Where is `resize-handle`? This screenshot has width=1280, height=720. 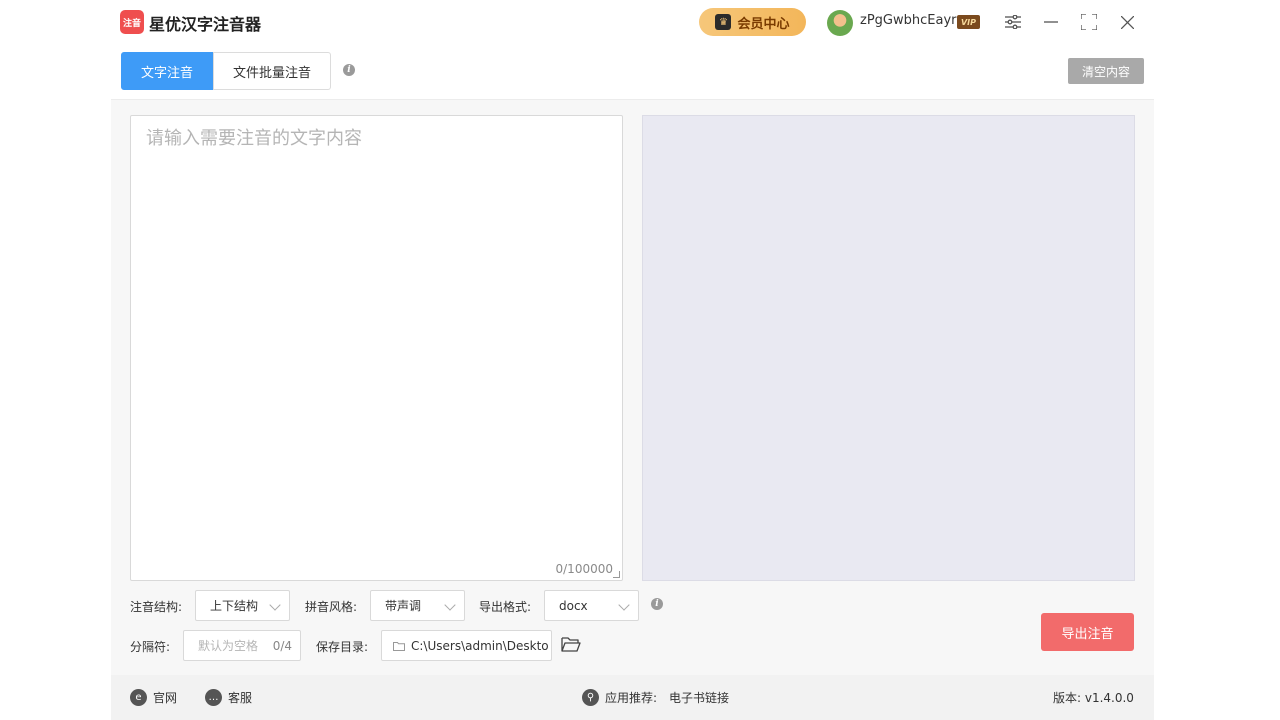
resize-handle is located at coordinates (616, 574).